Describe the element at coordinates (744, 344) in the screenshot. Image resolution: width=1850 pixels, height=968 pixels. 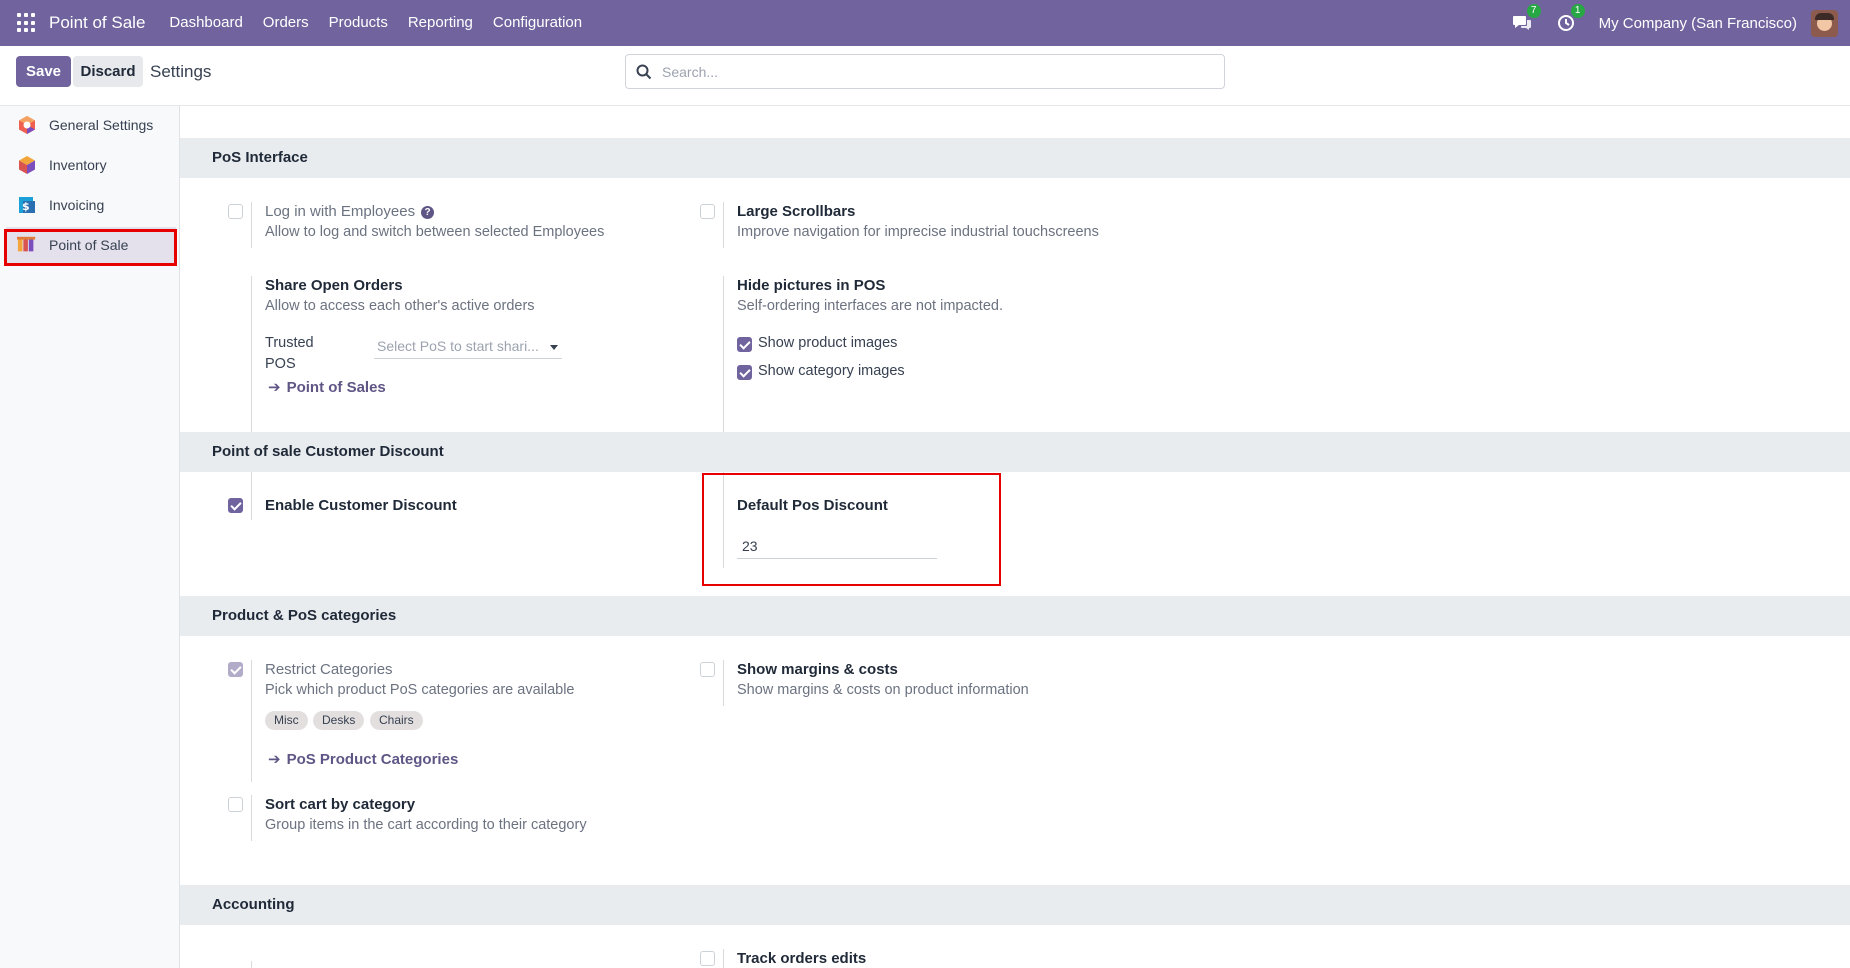
I see `show-product-images-checkbox` at that location.